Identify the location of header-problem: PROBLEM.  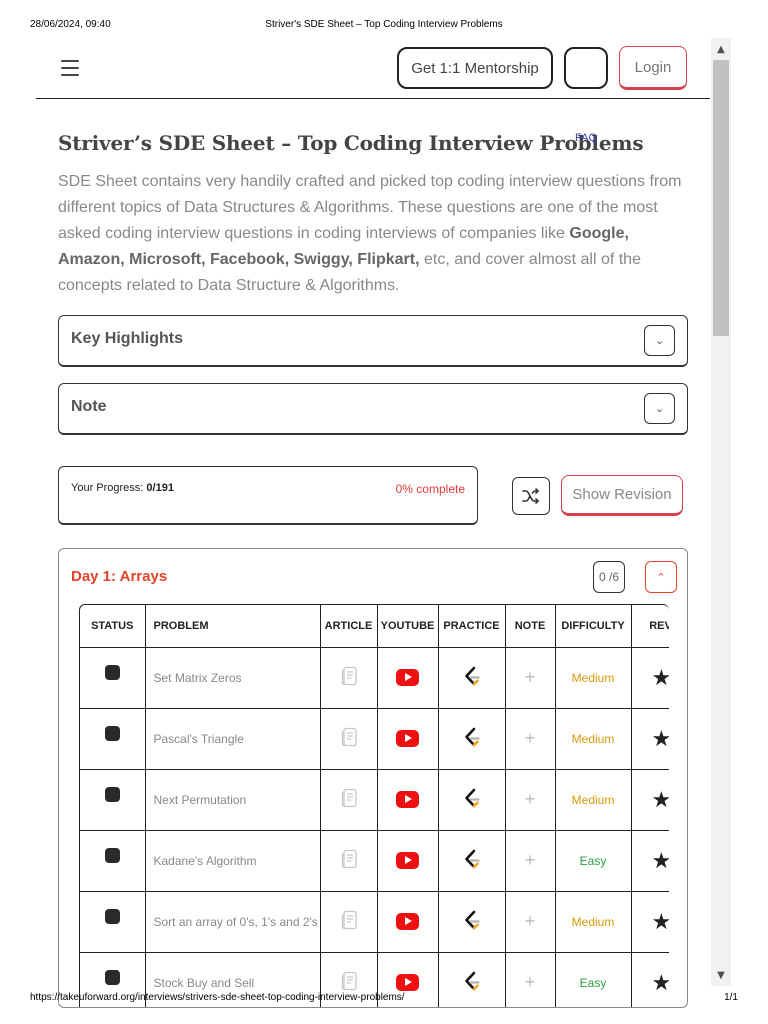
(233, 626).